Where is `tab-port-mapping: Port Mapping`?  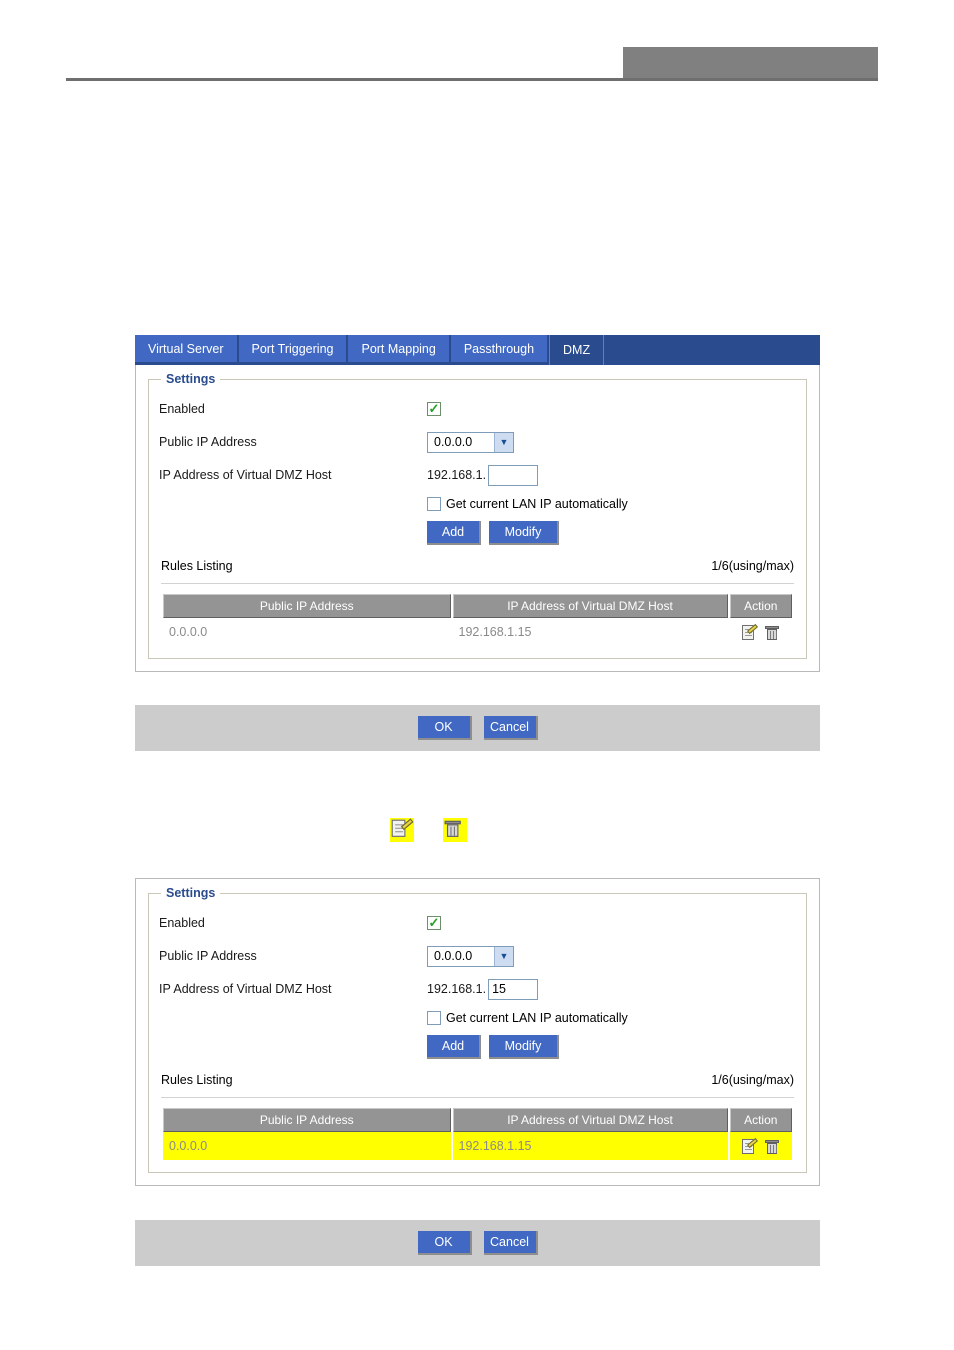 tab-port-mapping: Port Mapping is located at coordinates (398, 348).